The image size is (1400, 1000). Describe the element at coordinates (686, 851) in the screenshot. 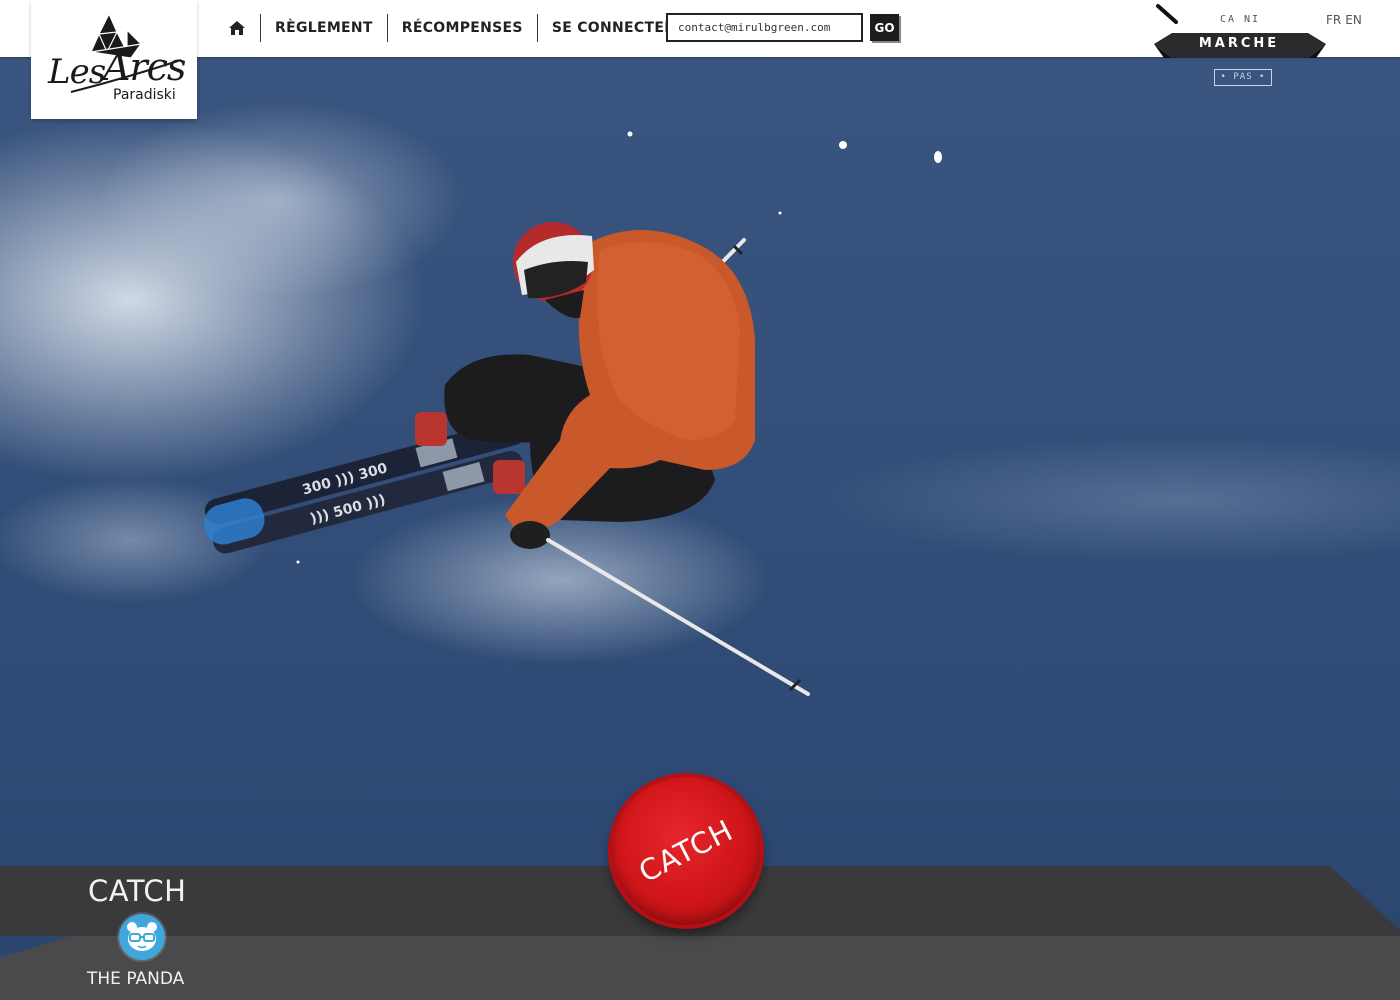

I see `catch-button: CATCH` at that location.